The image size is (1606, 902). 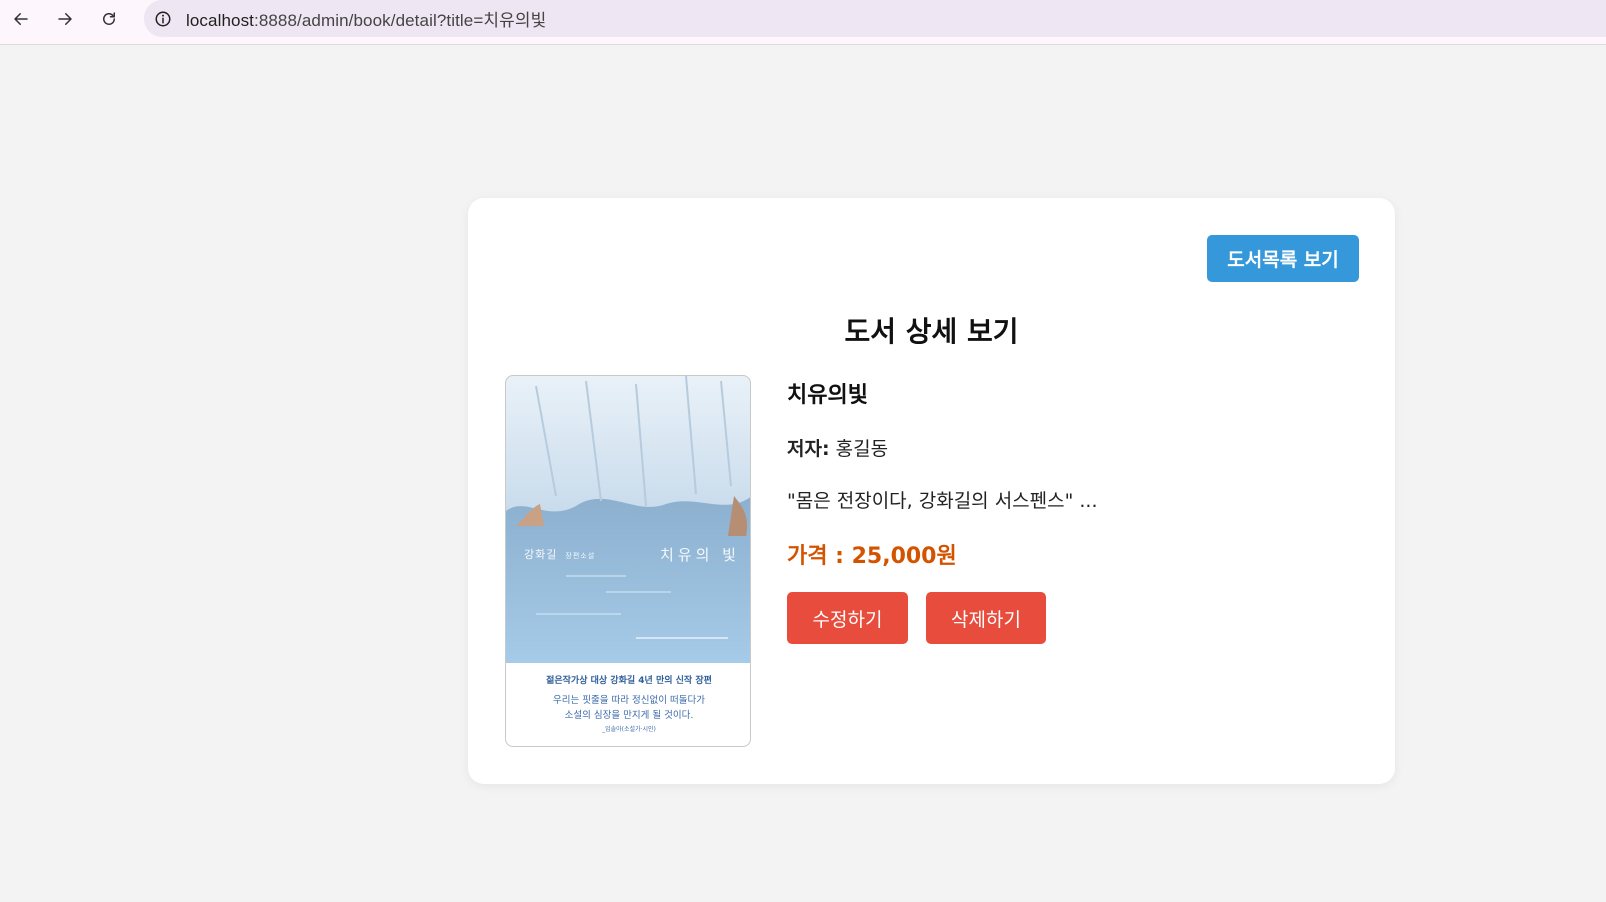 I want to click on book-title: 치유의빛, so click(x=827, y=395).